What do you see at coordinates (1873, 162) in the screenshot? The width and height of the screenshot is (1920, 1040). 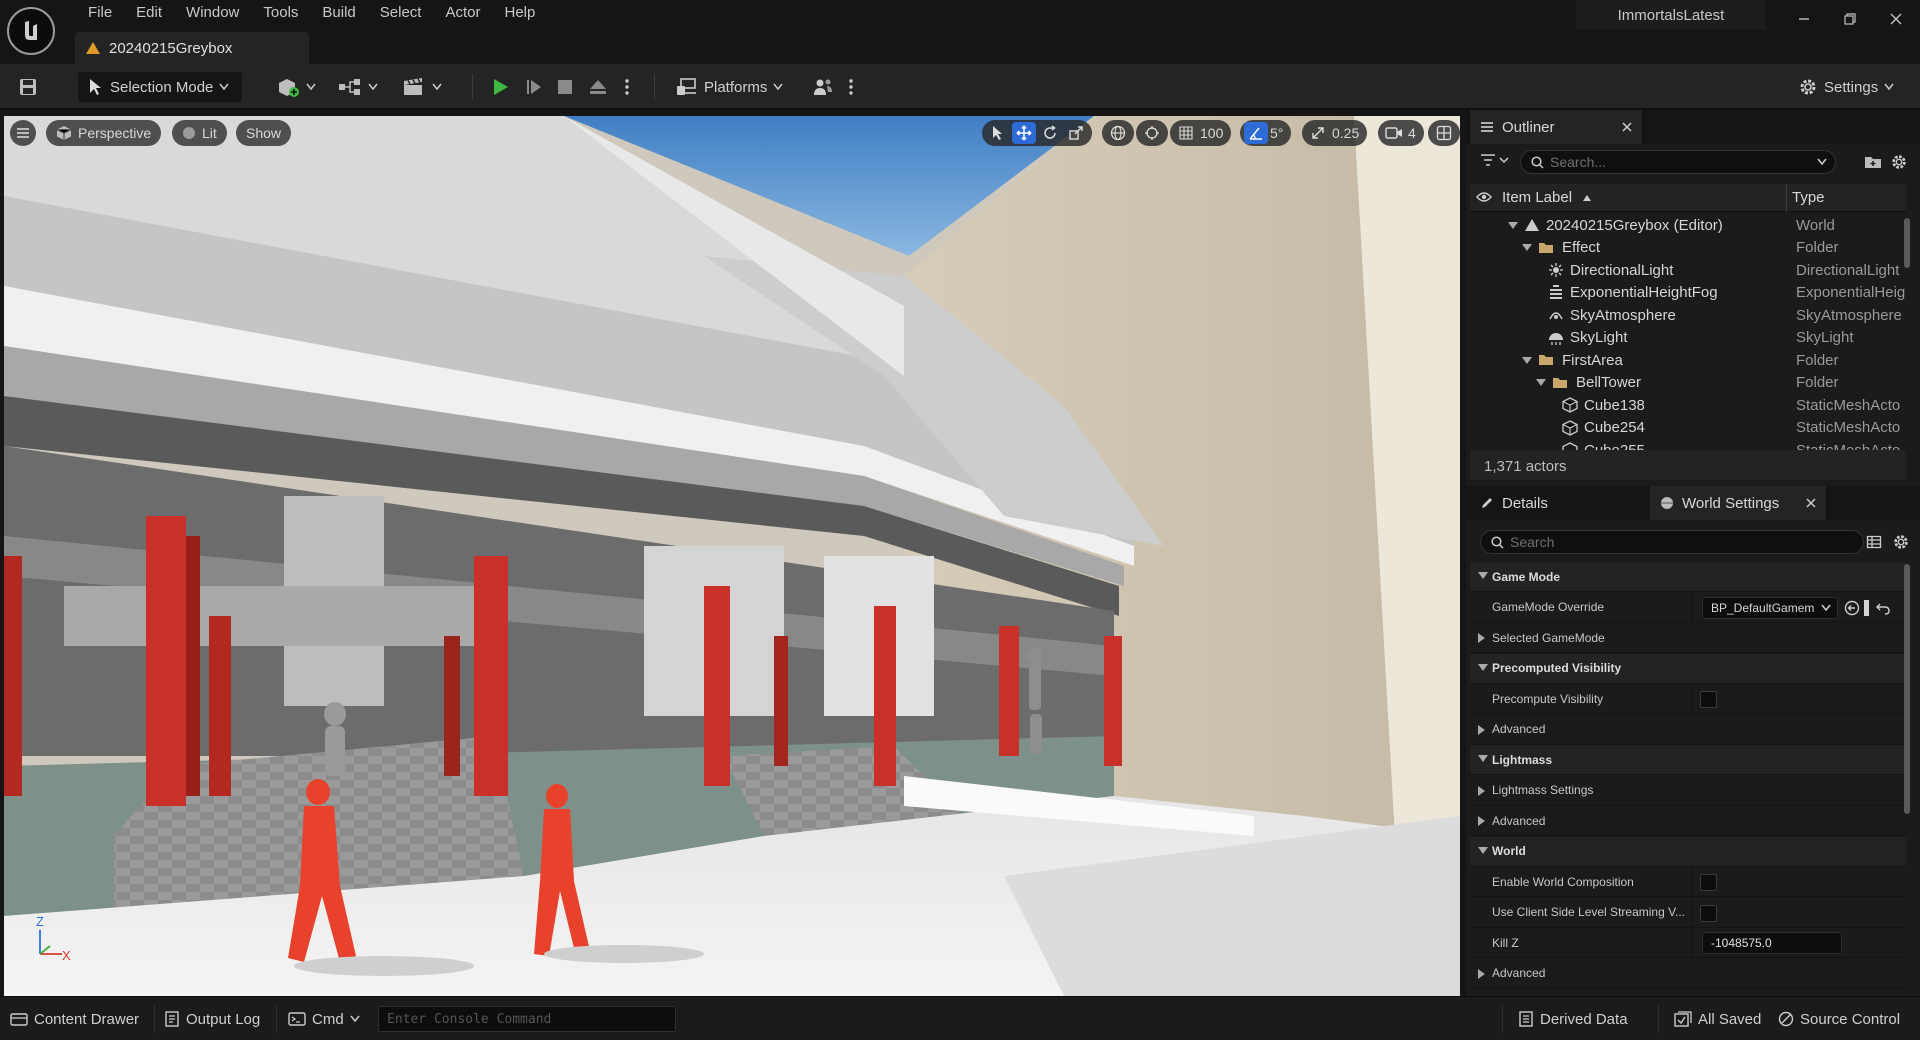 I see `new-folder-button` at bounding box center [1873, 162].